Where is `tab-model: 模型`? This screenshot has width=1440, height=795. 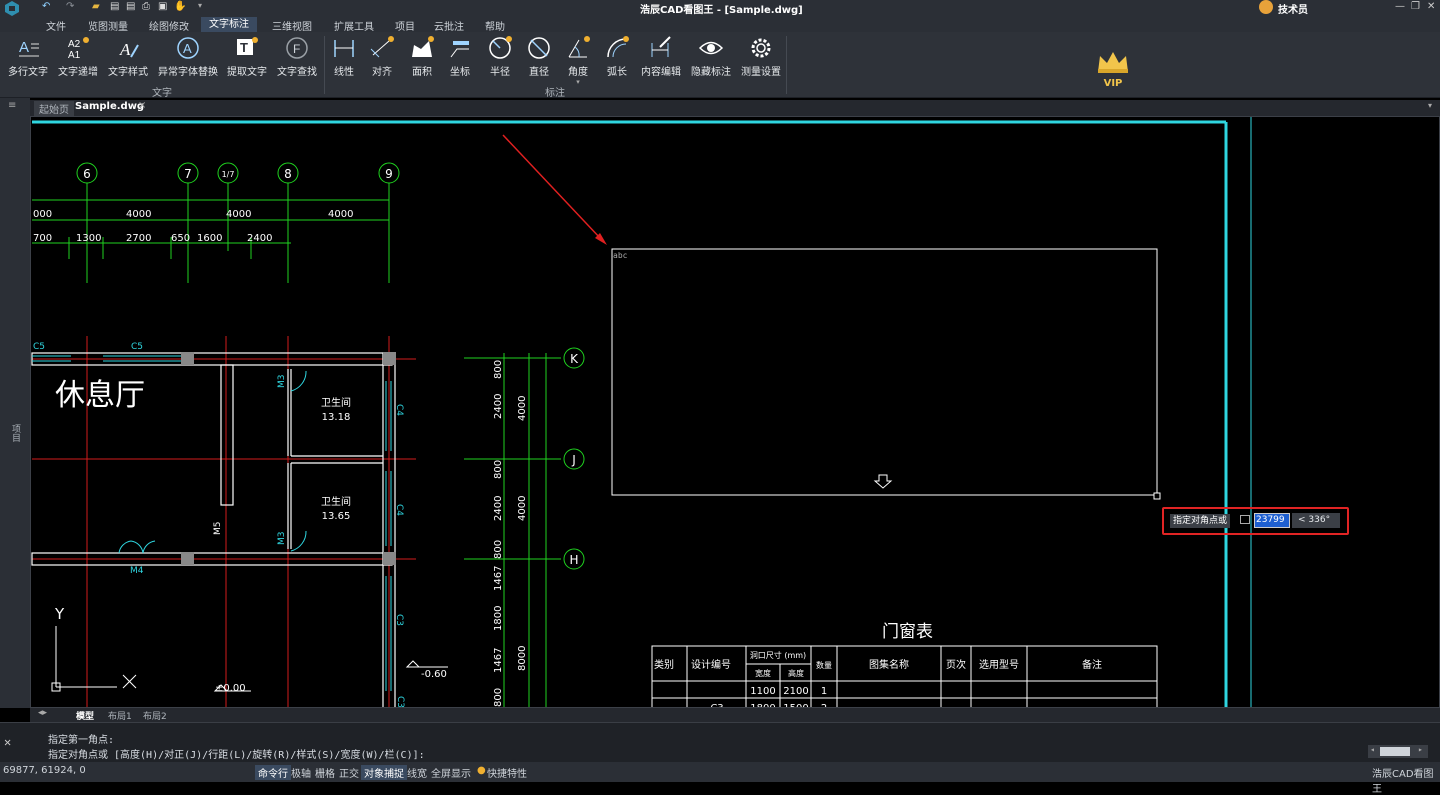 tab-model: 模型 is located at coordinates (85, 715).